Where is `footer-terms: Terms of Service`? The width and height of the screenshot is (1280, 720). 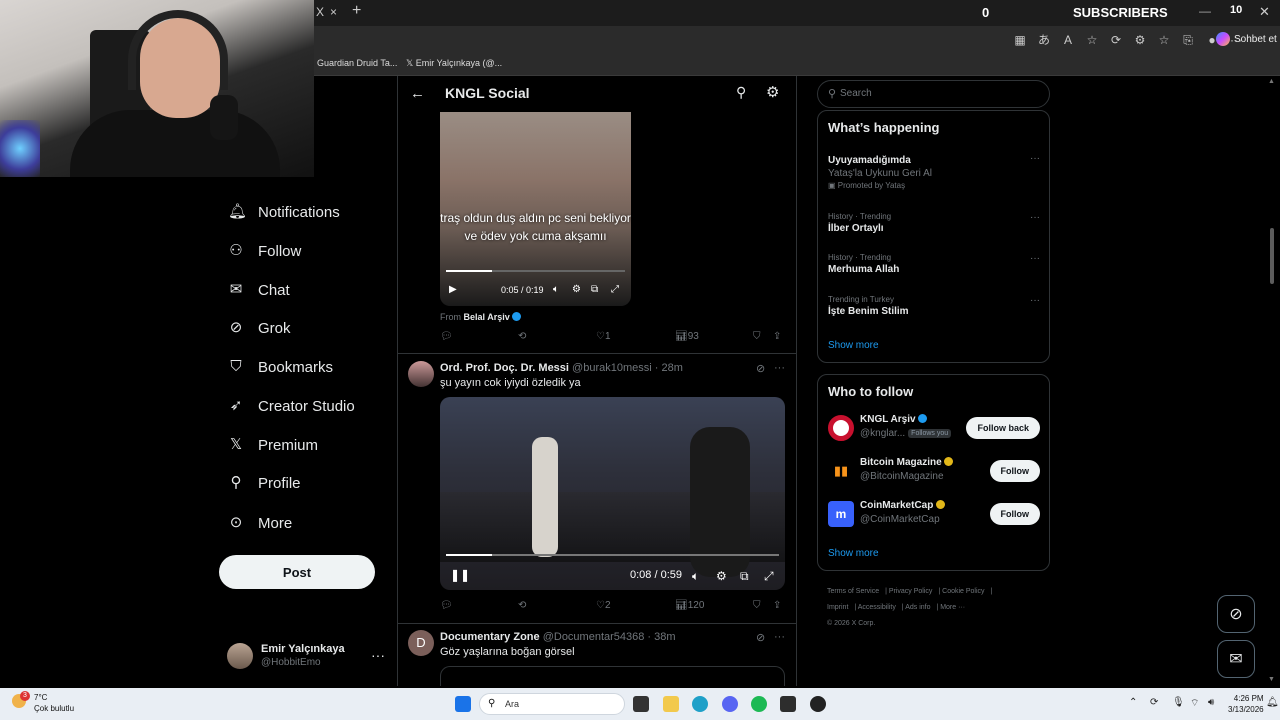 footer-terms: Terms of Service is located at coordinates (853, 591).